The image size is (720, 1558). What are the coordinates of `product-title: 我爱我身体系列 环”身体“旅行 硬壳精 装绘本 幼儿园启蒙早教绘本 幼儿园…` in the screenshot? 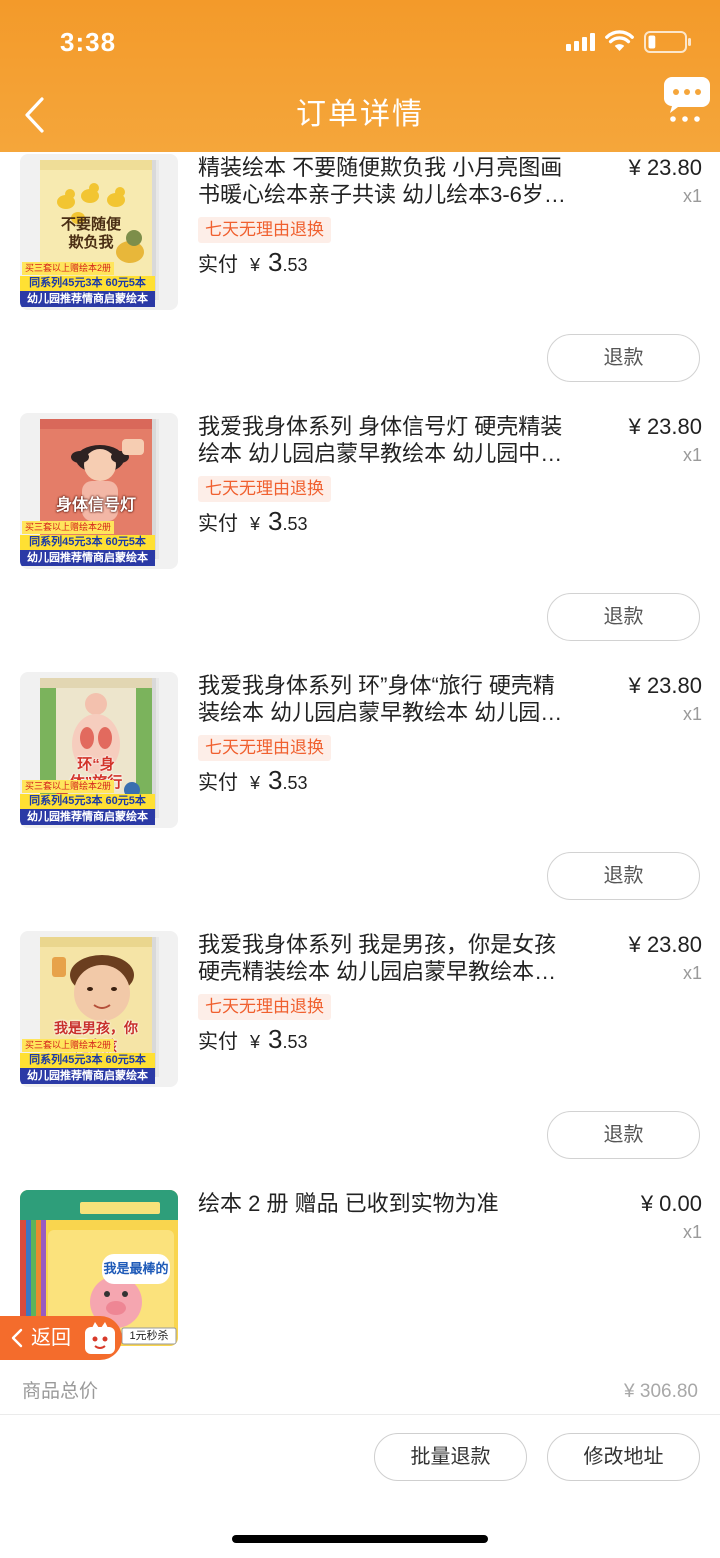 It's located at (398, 699).